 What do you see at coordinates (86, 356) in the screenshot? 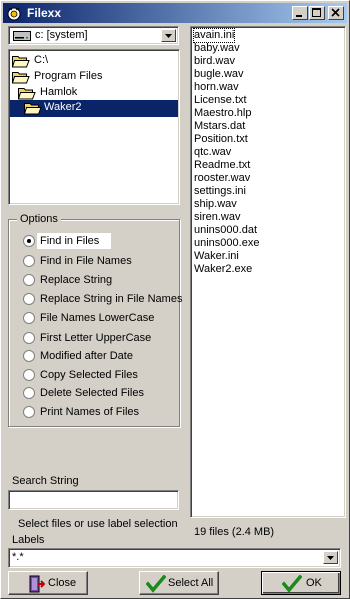
I see `option-label: Modified after Date` at bounding box center [86, 356].